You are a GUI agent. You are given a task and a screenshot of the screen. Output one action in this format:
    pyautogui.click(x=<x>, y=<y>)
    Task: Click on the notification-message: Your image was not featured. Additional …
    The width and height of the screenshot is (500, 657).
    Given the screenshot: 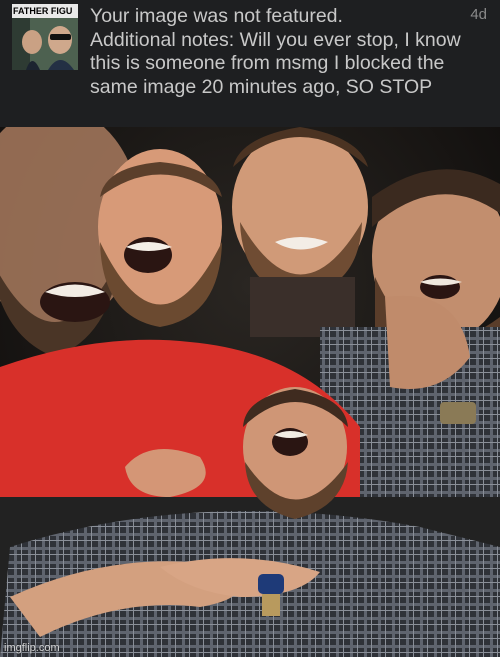 What is the action you would take?
    pyautogui.click(x=275, y=51)
    